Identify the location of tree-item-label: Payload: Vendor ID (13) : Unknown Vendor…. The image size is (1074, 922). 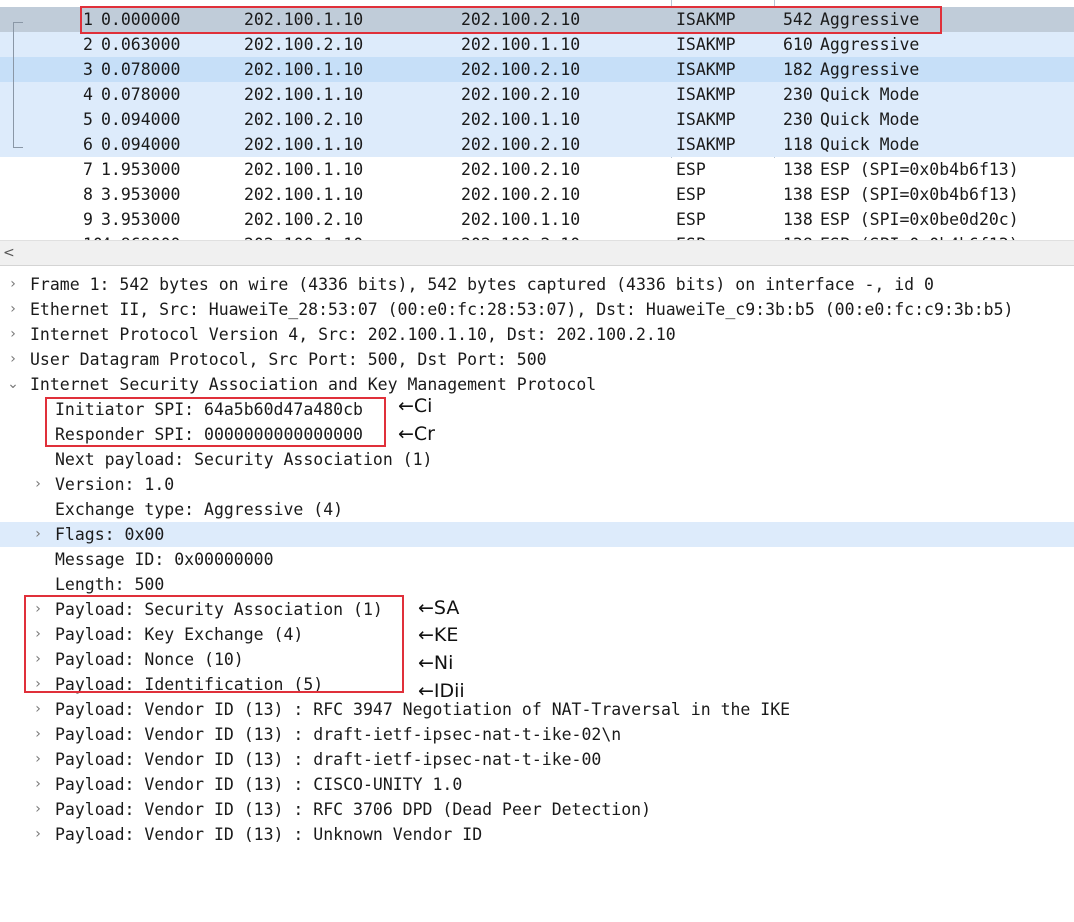
(269, 834).